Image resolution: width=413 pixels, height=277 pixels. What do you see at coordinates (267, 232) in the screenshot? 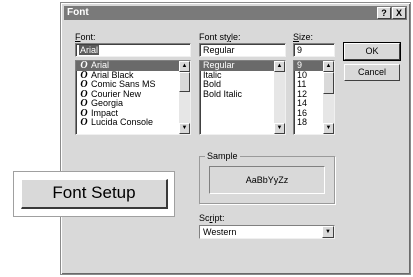
I see `script-dropdown: Western ▼` at bounding box center [267, 232].